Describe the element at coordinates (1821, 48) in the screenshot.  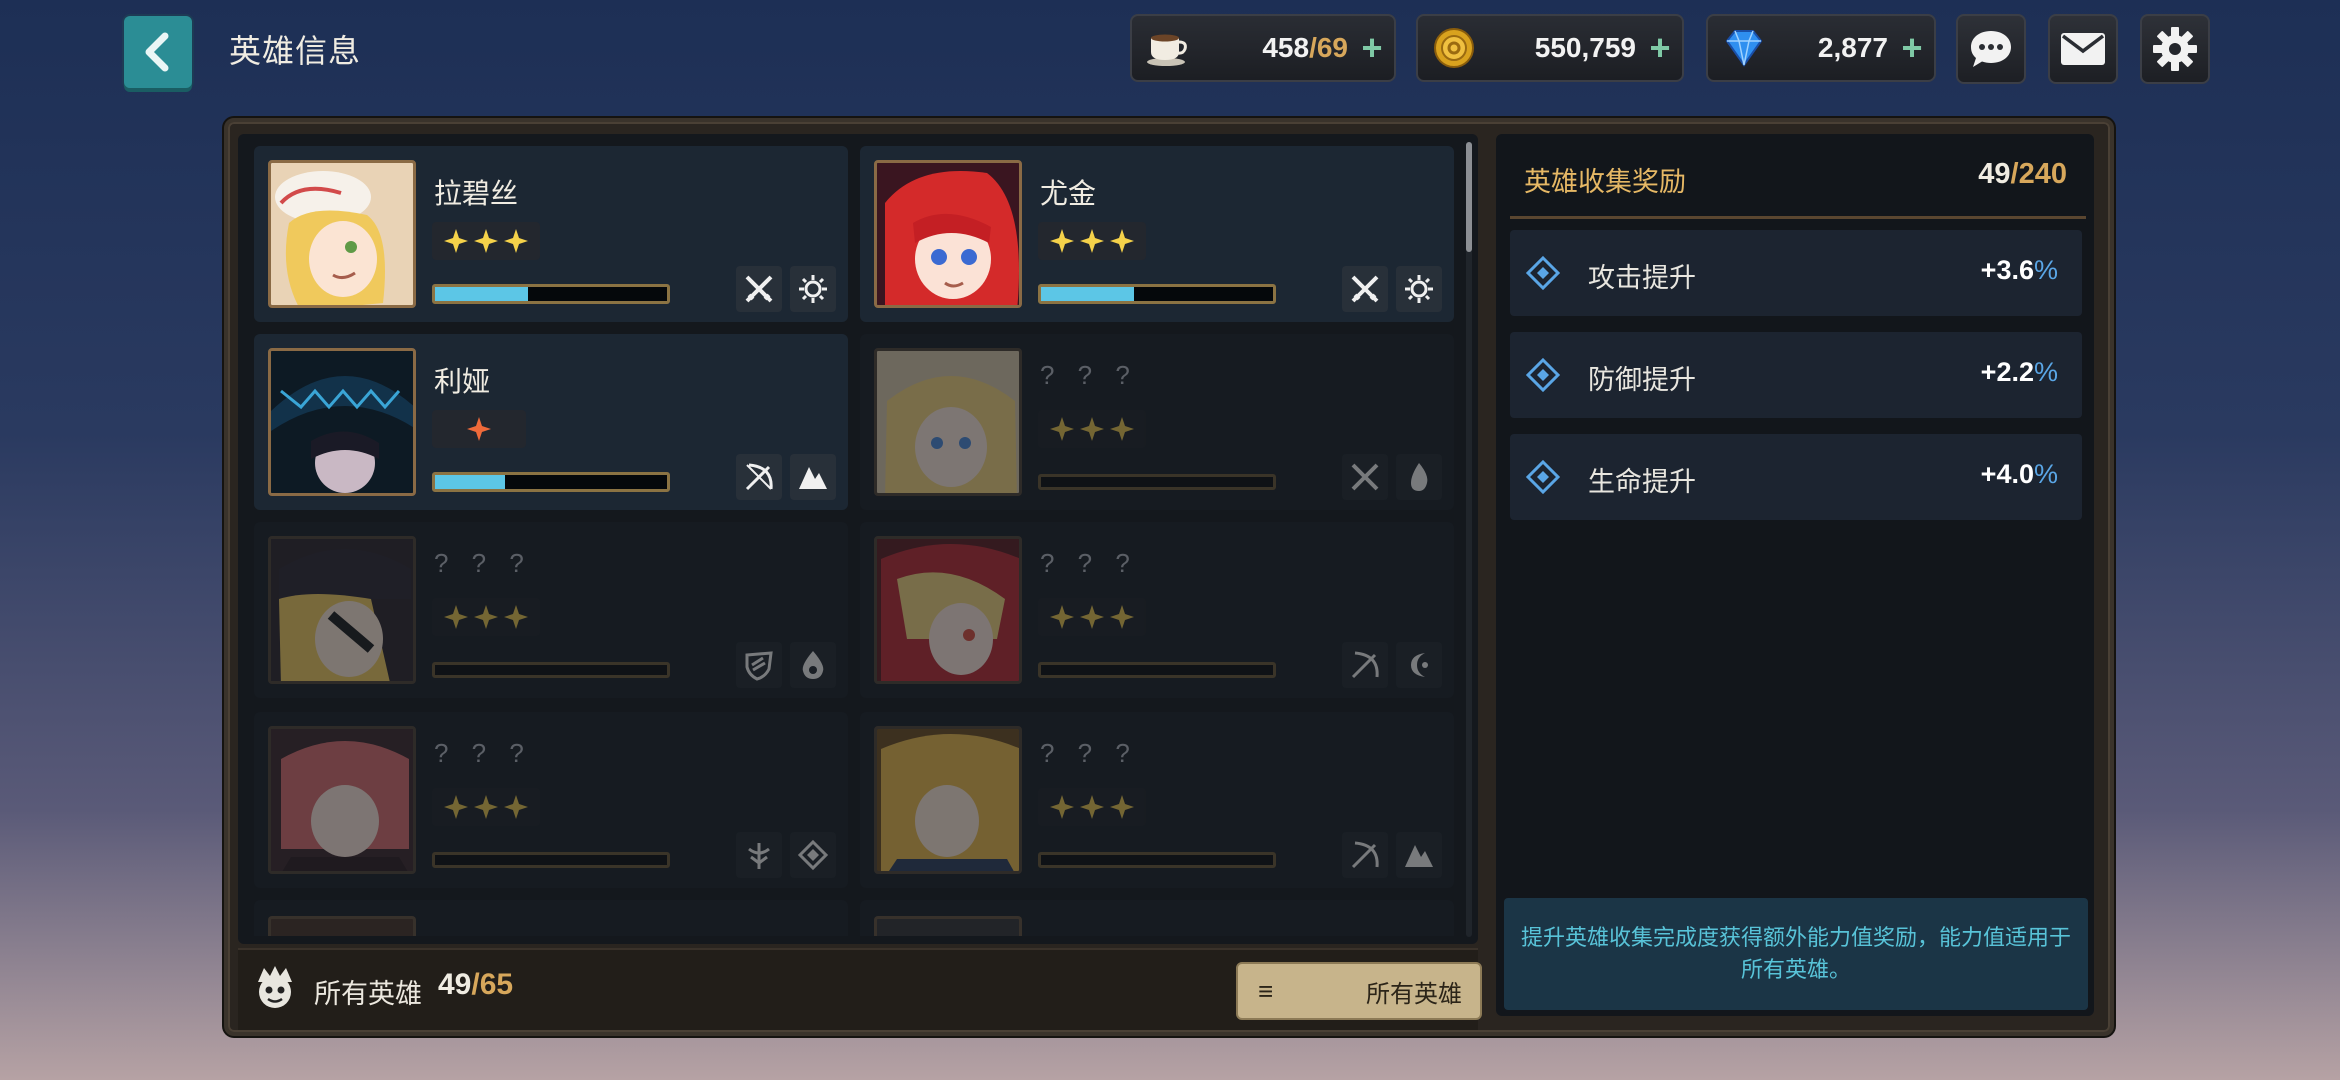
I see `gem-counter: 2,877 +` at that location.